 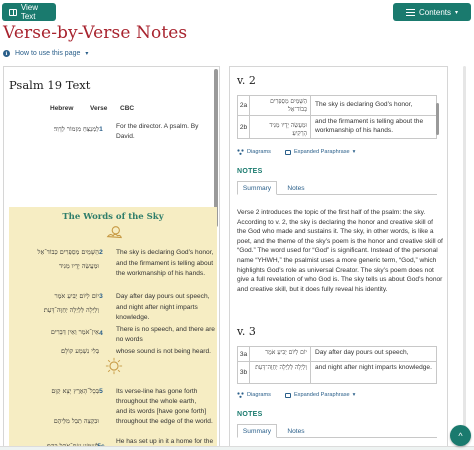 What do you see at coordinates (244, 127) in the screenshot?
I see `line-number: 2b` at bounding box center [244, 127].